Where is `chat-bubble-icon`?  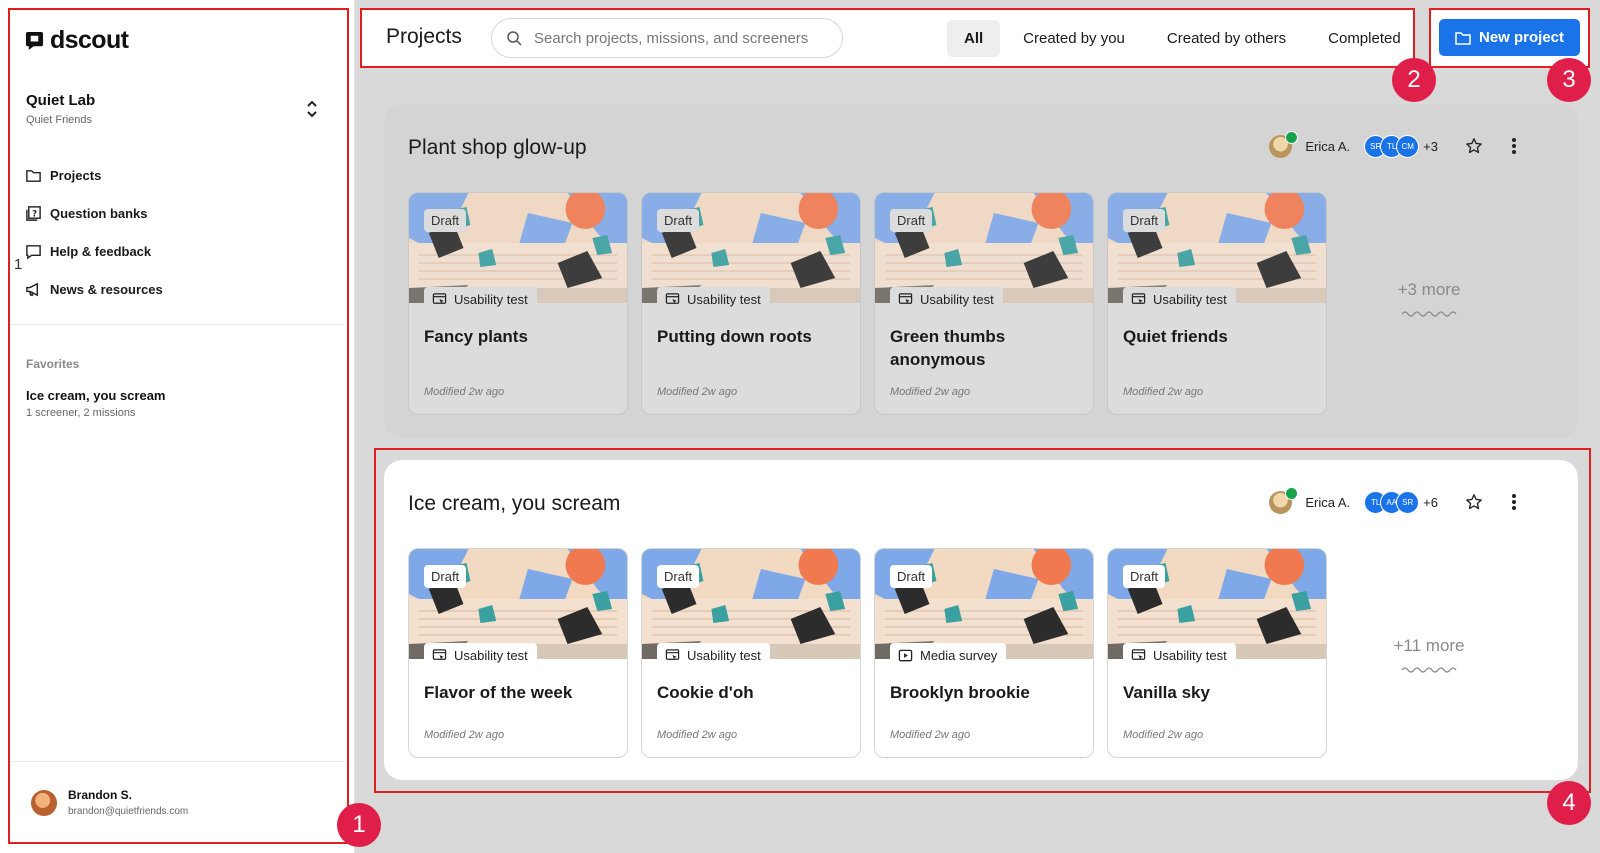
chat-bubble-icon is located at coordinates (33, 252).